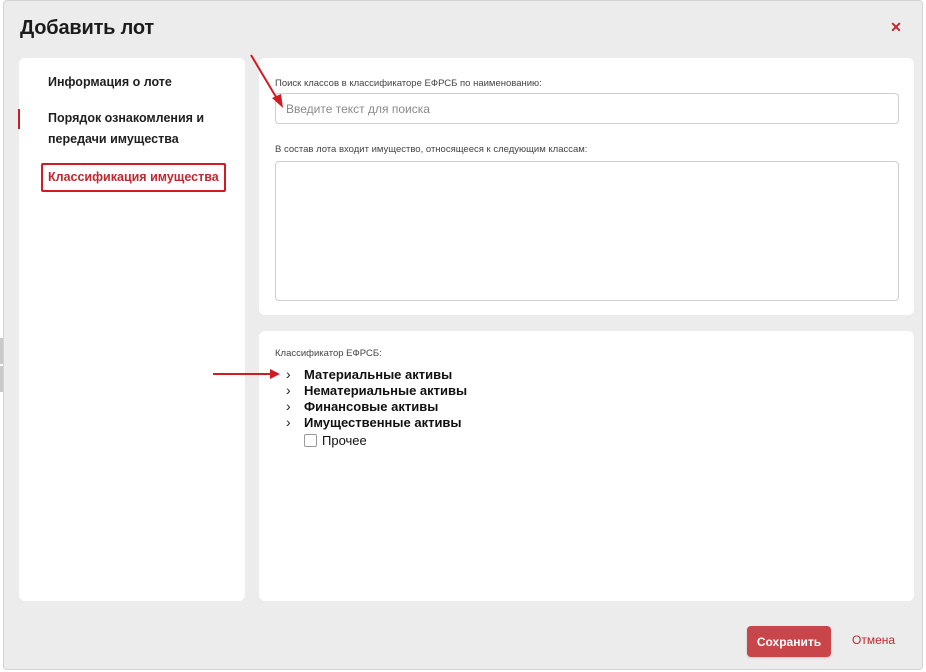 Image resolution: width=926 pixels, height=672 pixels. I want to click on close-icon: ✕, so click(896, 27).